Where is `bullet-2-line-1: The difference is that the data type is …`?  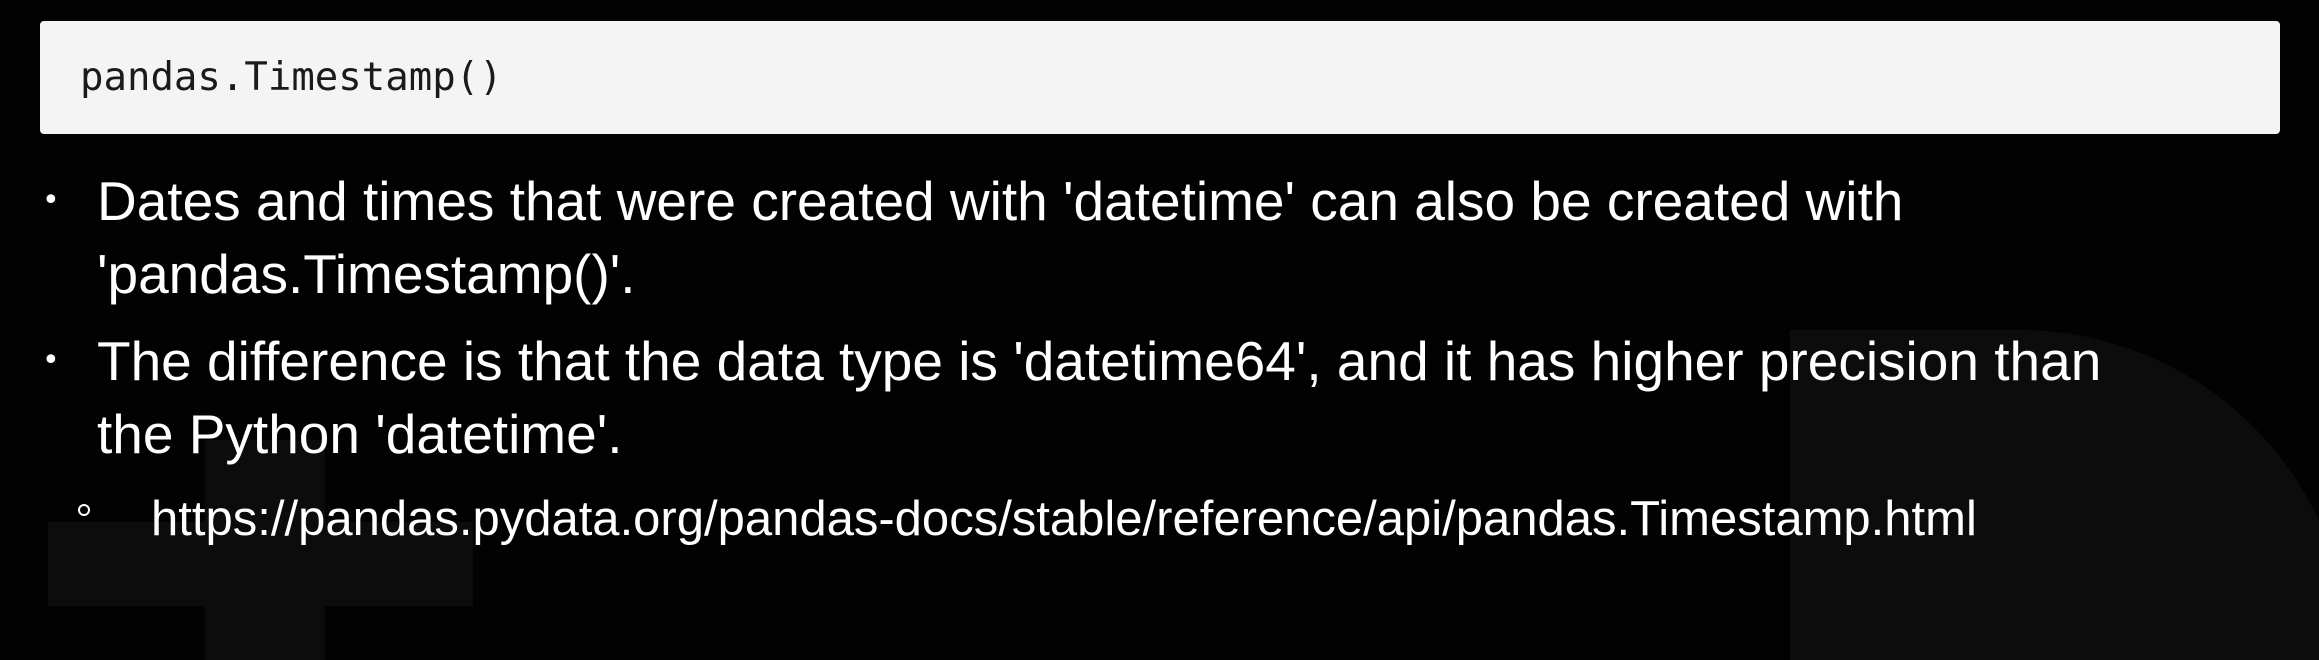 bullet-2-line-1: The difference is that the data type is … is located at coordinates (1099, 361).